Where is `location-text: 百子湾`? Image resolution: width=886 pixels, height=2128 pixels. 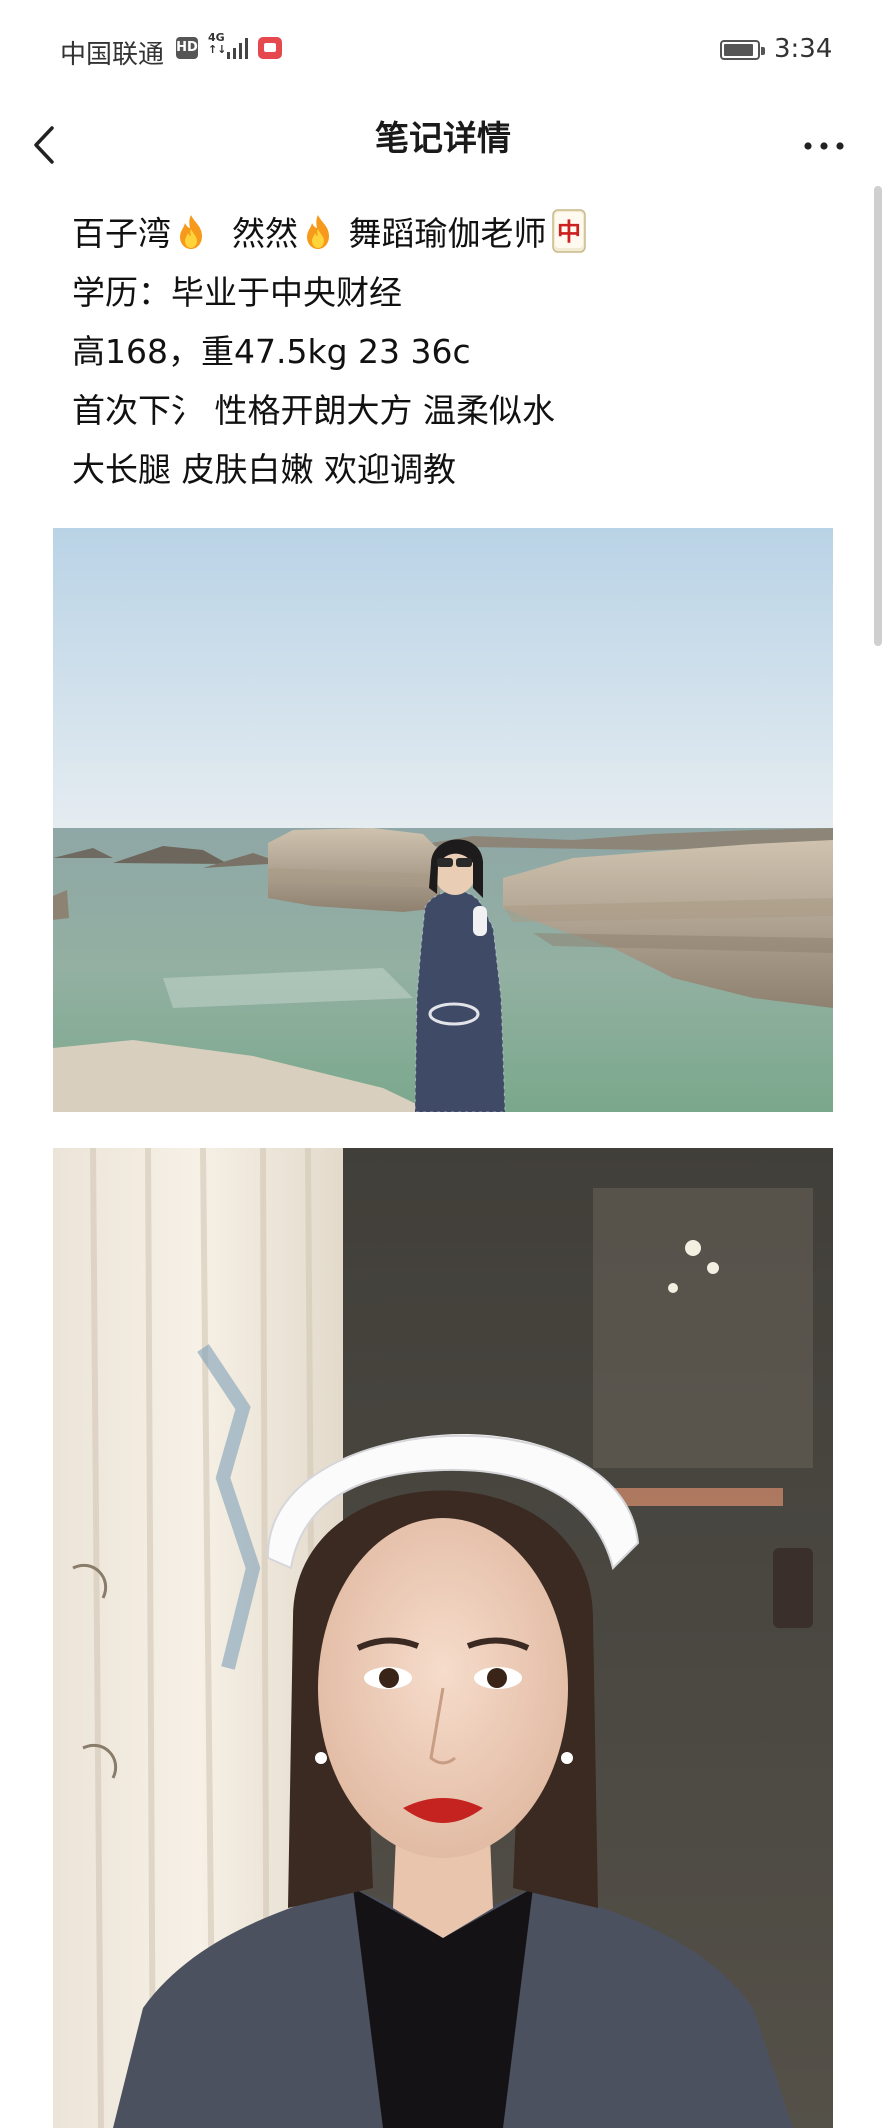 location-text: 百子湾 is located at coordinates (121, 233).